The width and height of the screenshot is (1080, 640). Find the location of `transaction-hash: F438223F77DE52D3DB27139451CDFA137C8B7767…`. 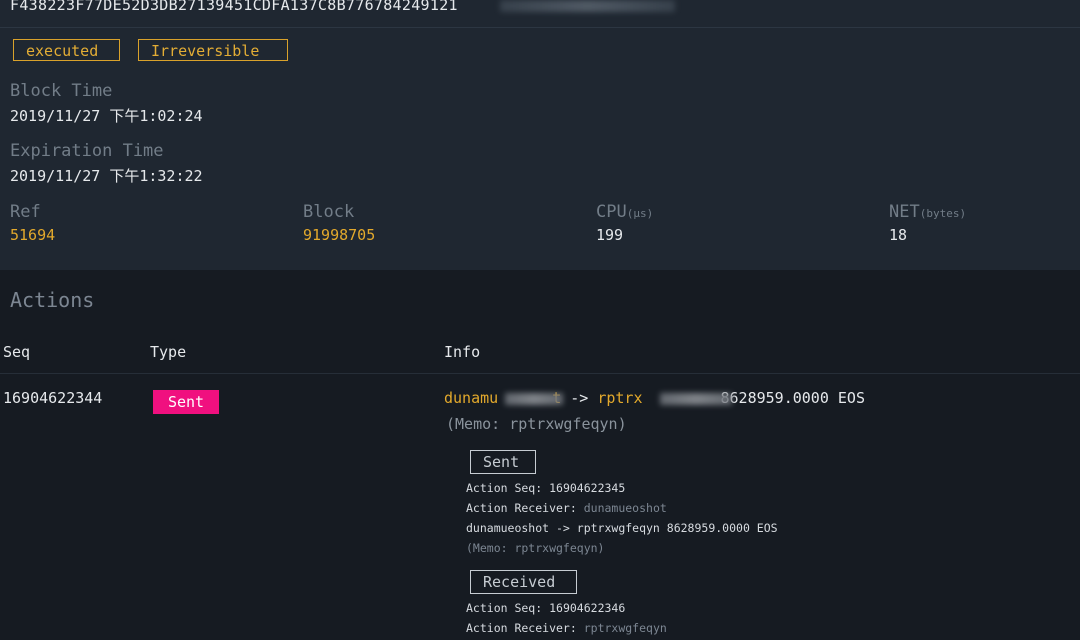

transaction-hash: F438223F77DE52D3DB27139451CDFA137C8B7767… is located at coordinates (234, 7).